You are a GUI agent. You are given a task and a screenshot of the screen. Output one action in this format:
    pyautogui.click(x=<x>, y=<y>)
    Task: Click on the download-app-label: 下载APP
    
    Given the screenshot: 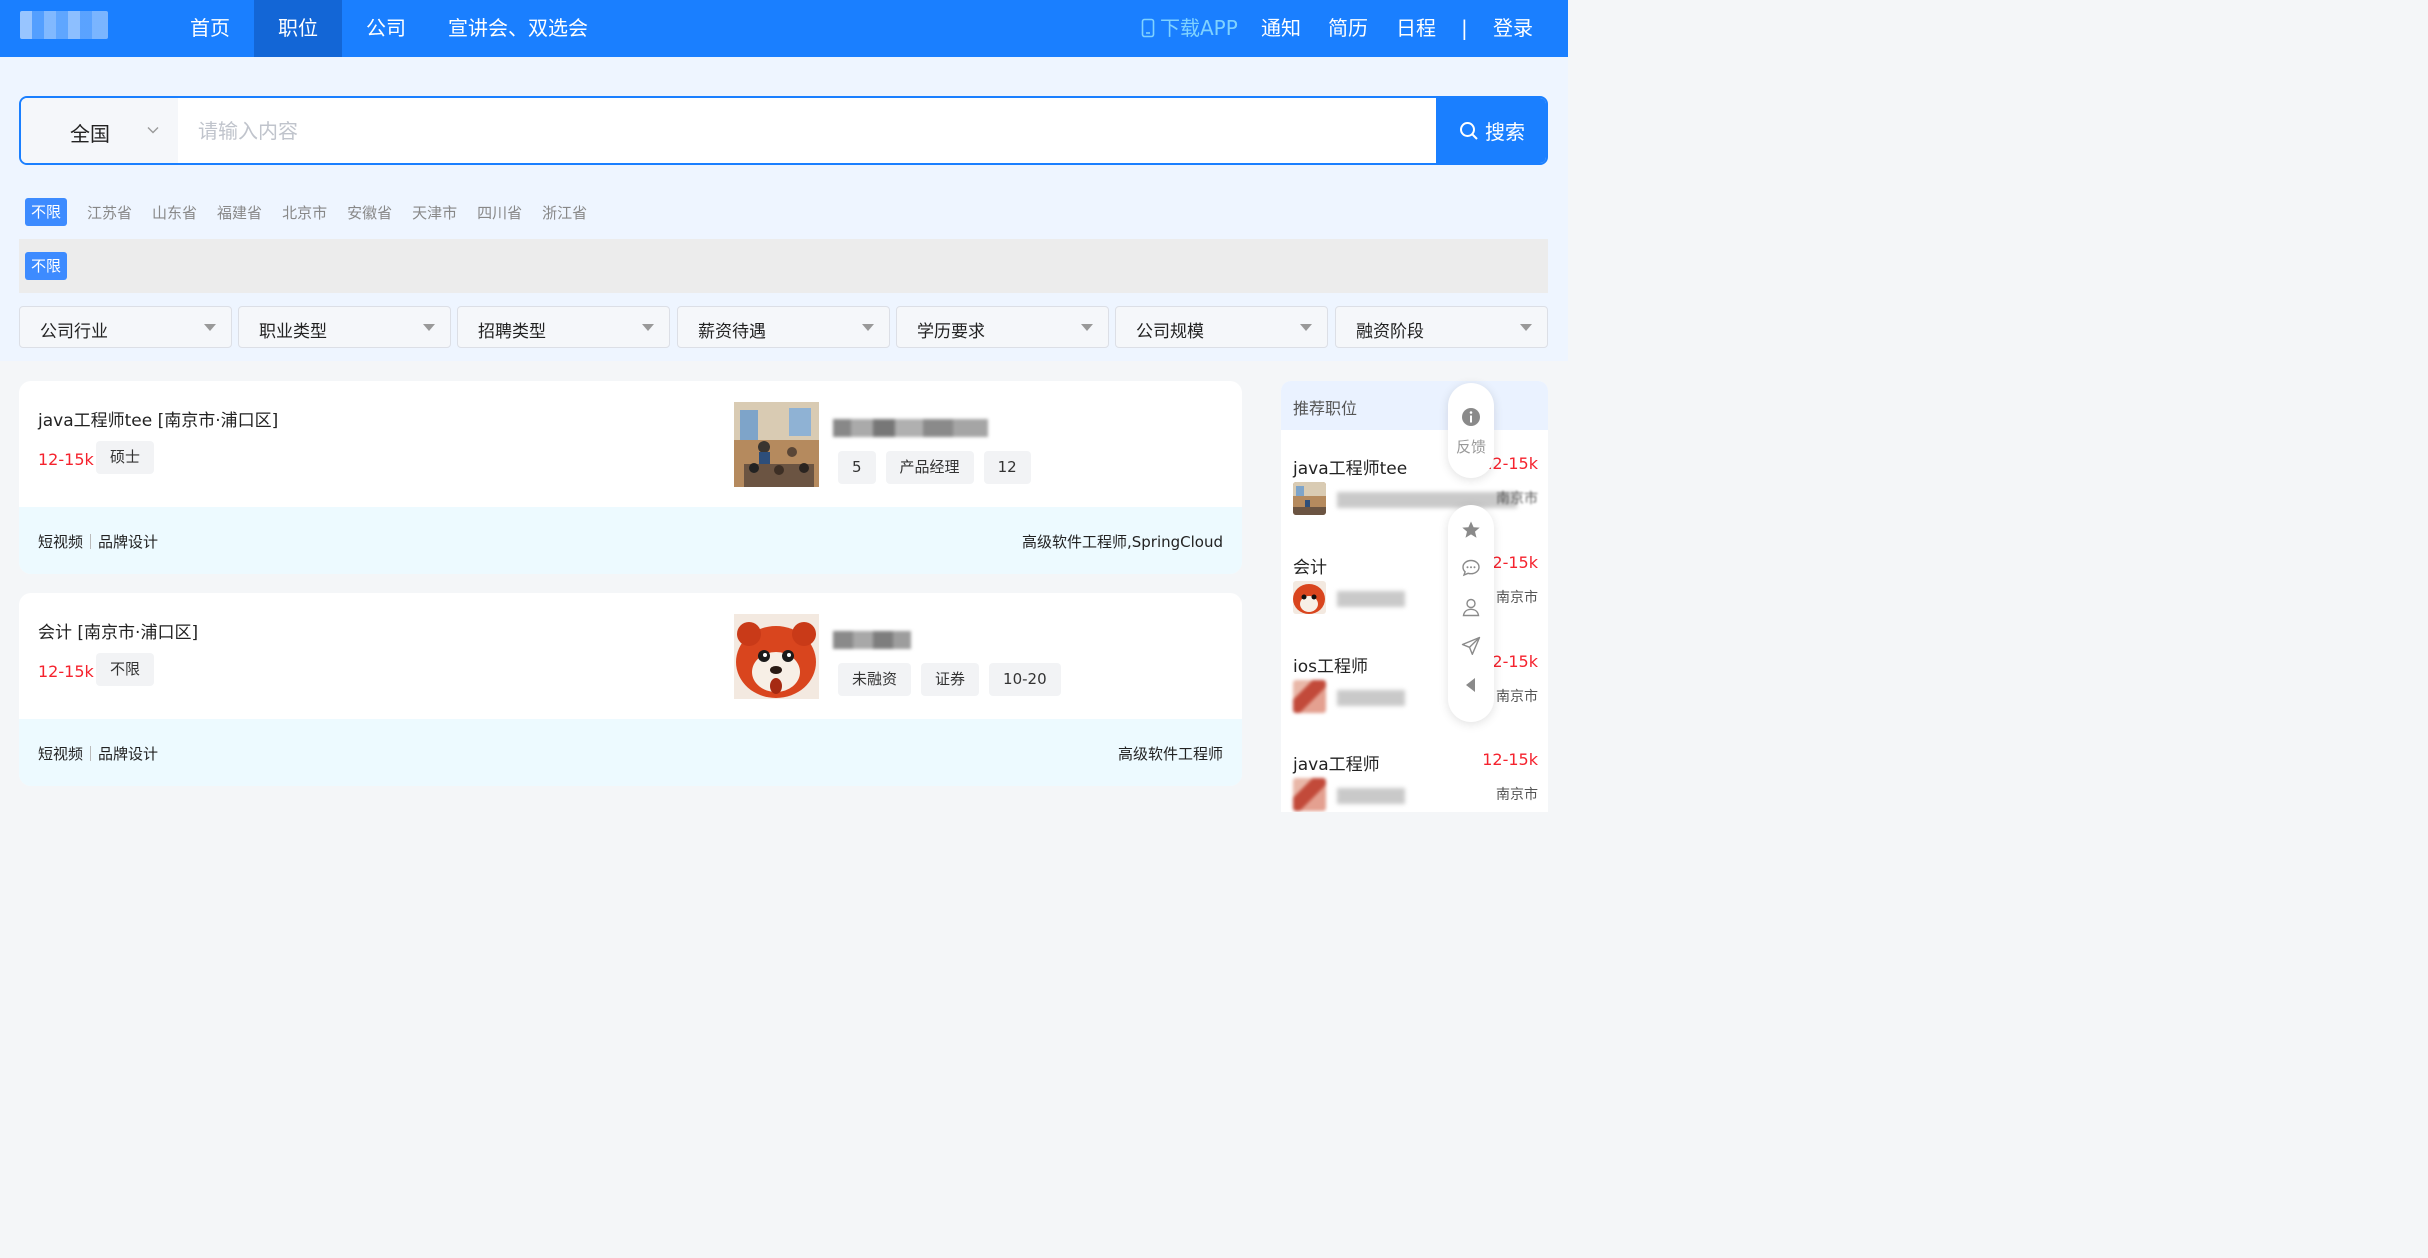 What is the action you would take?
    pyautogui.click(x=1199, y=28)
    